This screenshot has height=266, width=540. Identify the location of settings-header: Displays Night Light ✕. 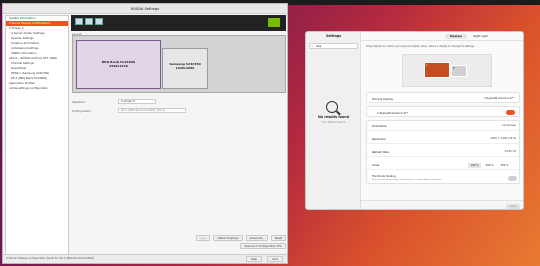
(442, 36).